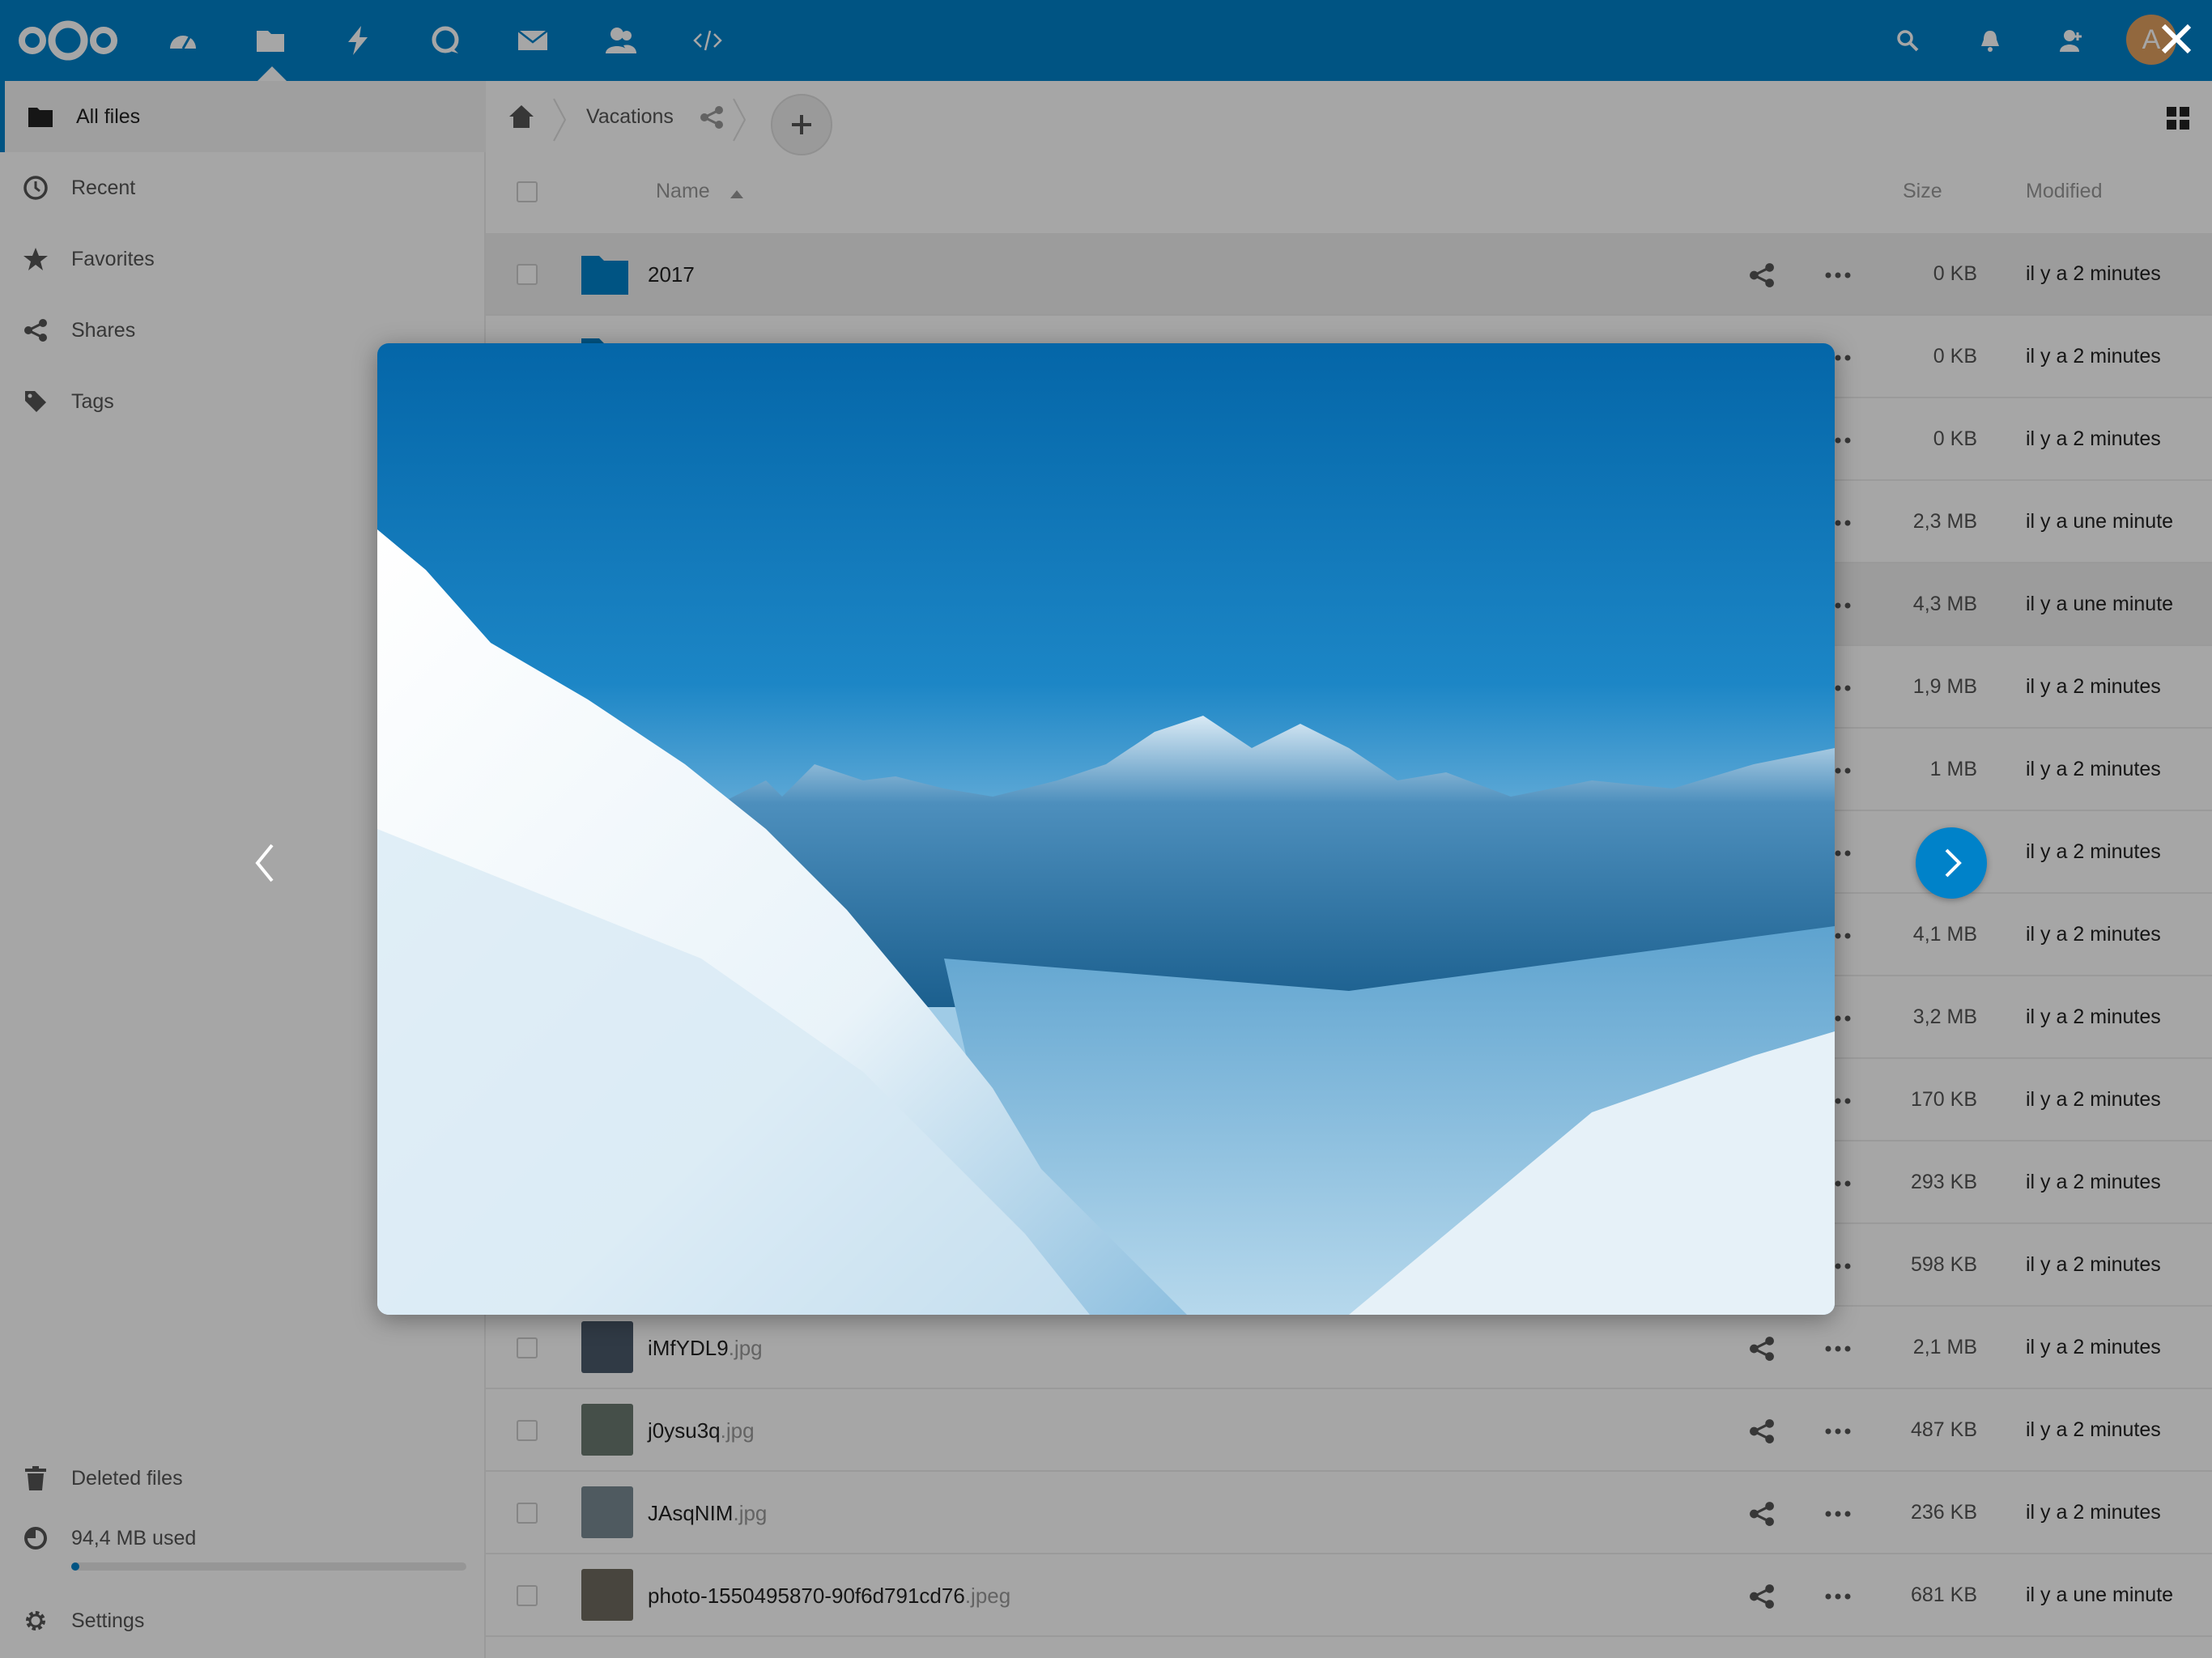  I want to click on close-viewer-button, so click(2177, 39).